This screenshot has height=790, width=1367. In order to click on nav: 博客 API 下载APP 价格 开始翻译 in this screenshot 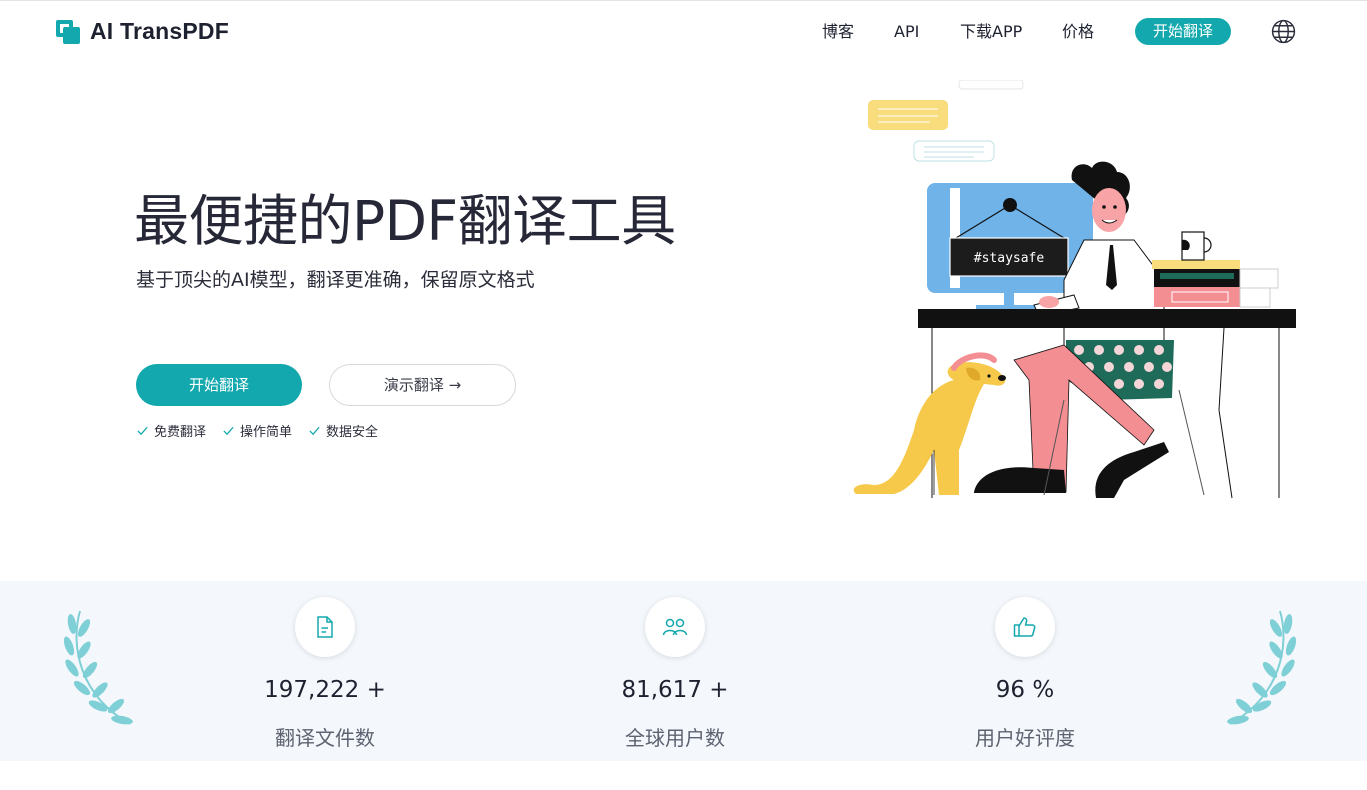, I will do `click(683, 32)`.